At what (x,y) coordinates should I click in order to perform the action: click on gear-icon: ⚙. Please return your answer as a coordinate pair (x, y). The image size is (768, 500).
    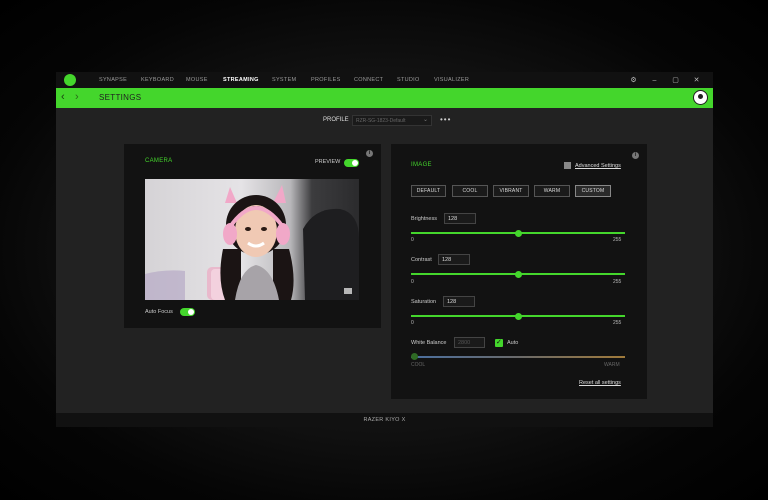
    Looking at the image, I should click on (633, 80).